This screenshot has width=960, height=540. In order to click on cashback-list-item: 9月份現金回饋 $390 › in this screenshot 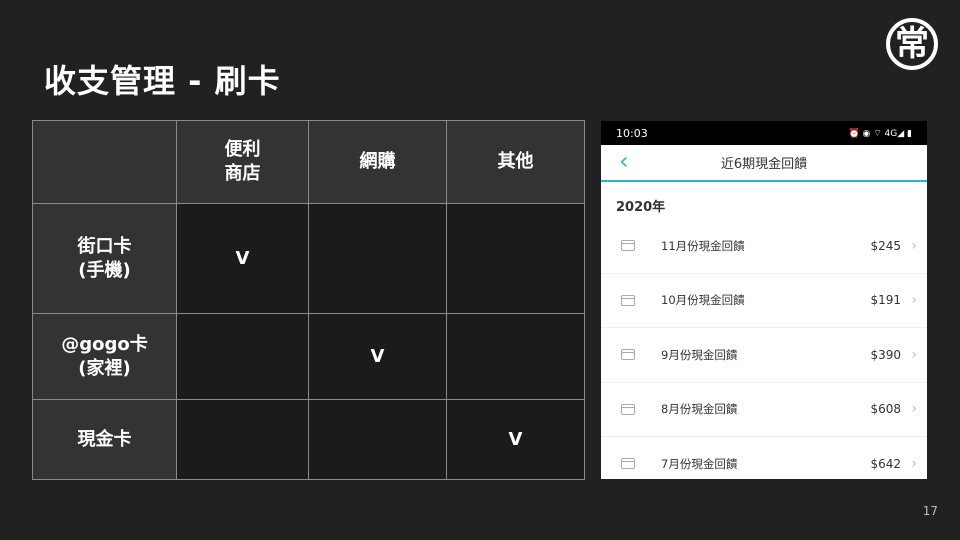, I will do `click(764, 355)`.